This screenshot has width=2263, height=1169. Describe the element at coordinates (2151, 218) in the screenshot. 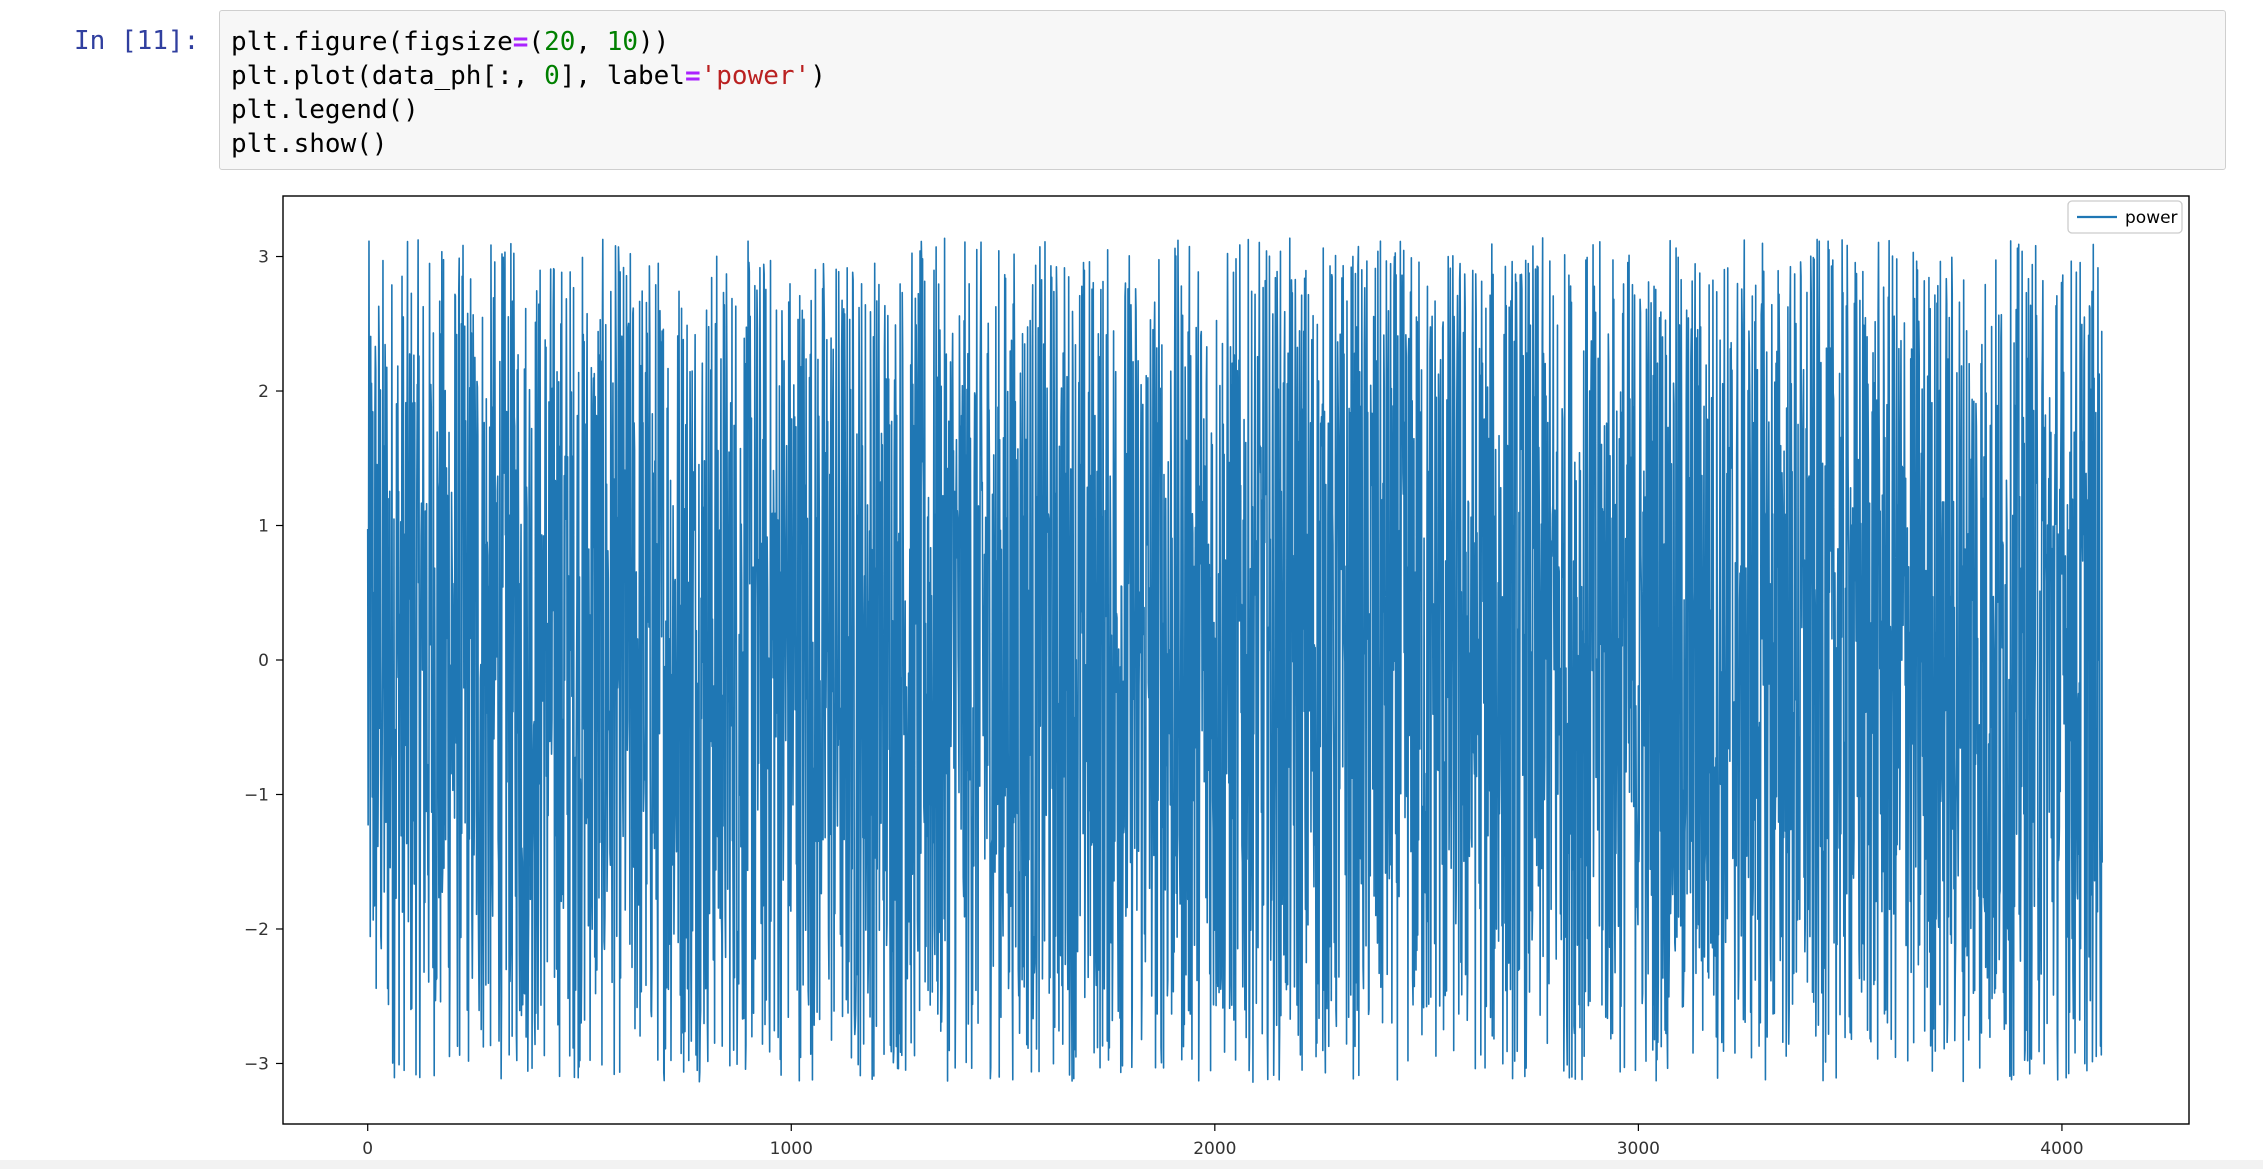

I see `legend-label-power: power` at that location.